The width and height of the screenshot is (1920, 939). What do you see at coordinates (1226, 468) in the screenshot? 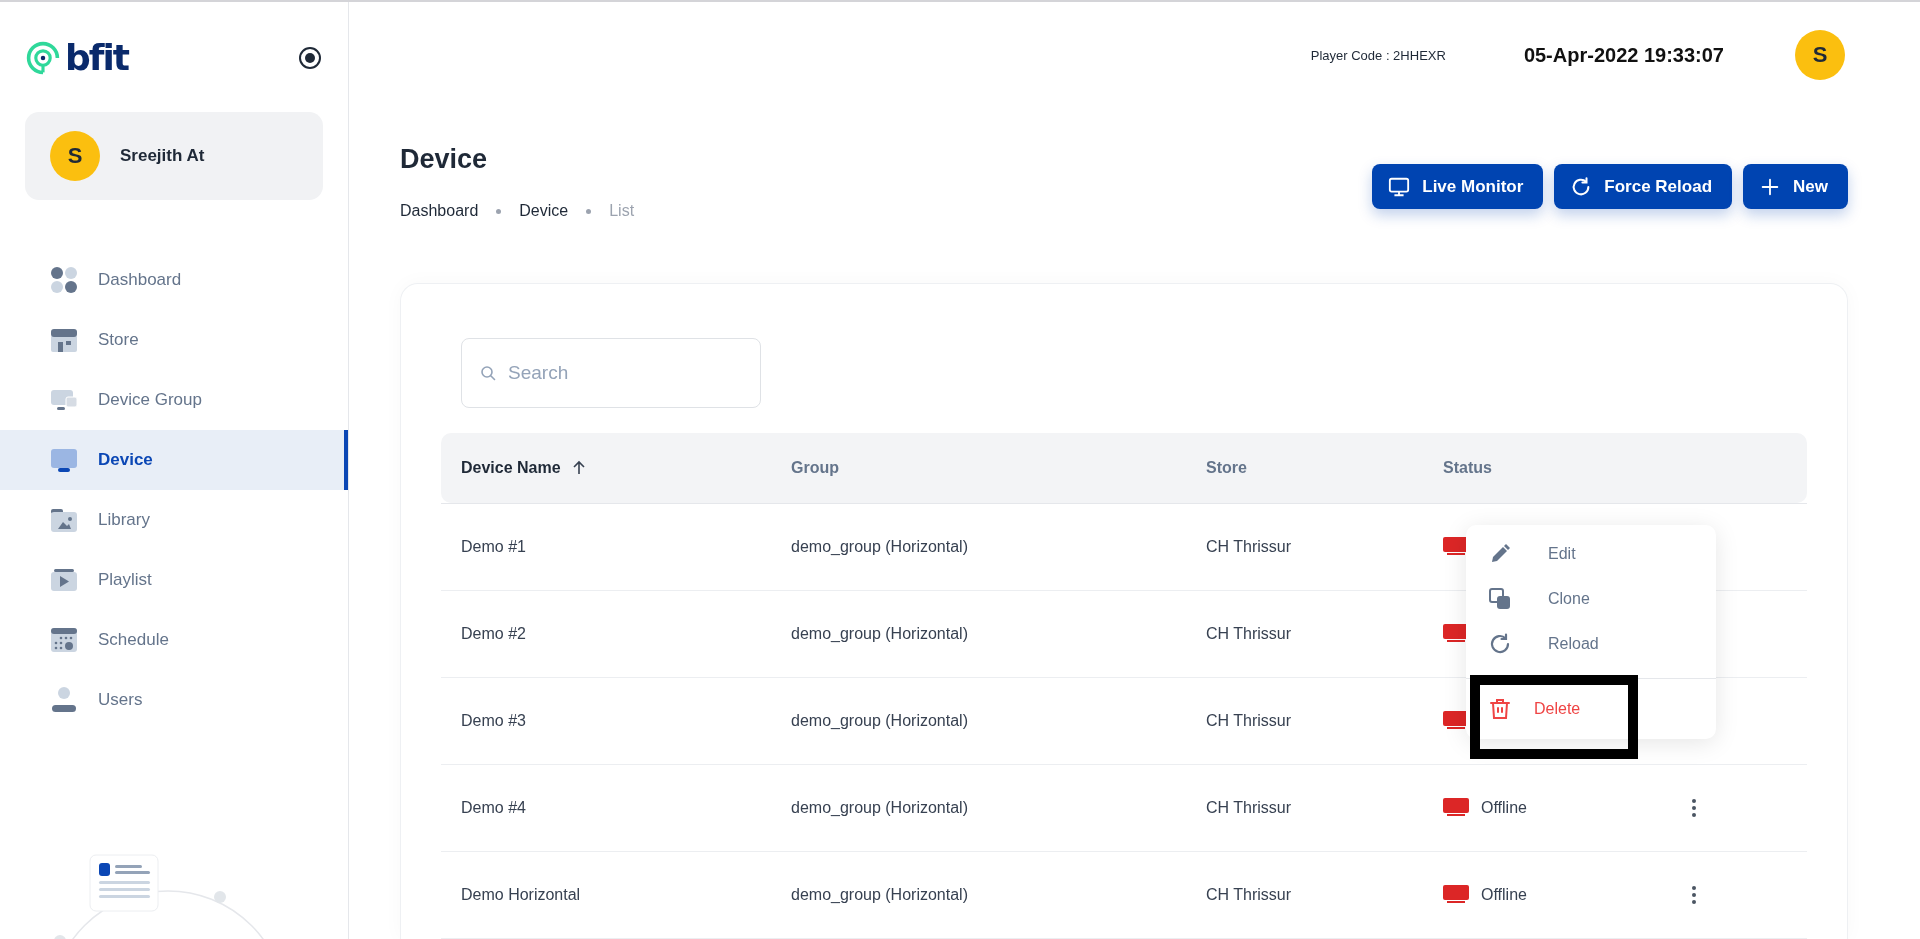
I see `column-header: Store` at bounding box center [1226, 468].